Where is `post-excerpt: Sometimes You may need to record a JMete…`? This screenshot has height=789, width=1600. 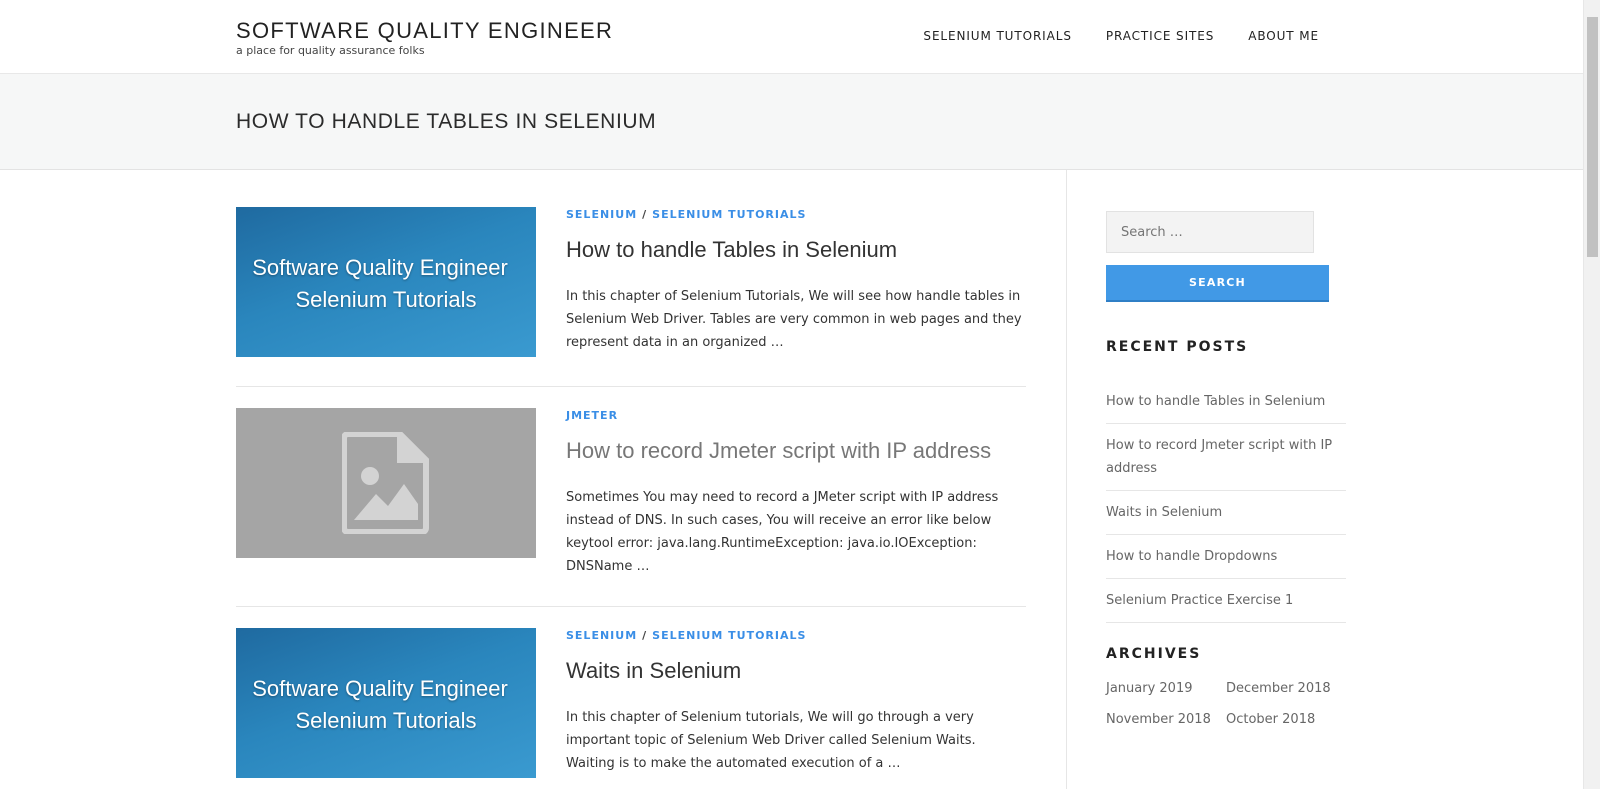
post-excerpt: Sometimes You may need to record a JMete… is located at coordinates (782, 532).